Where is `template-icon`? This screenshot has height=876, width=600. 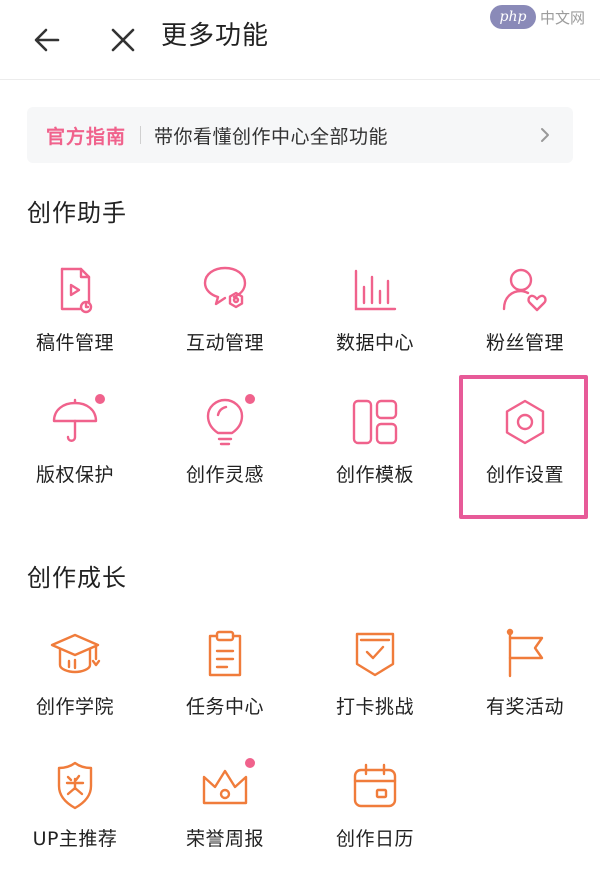
template-icon is located at coordinates (375, 422).